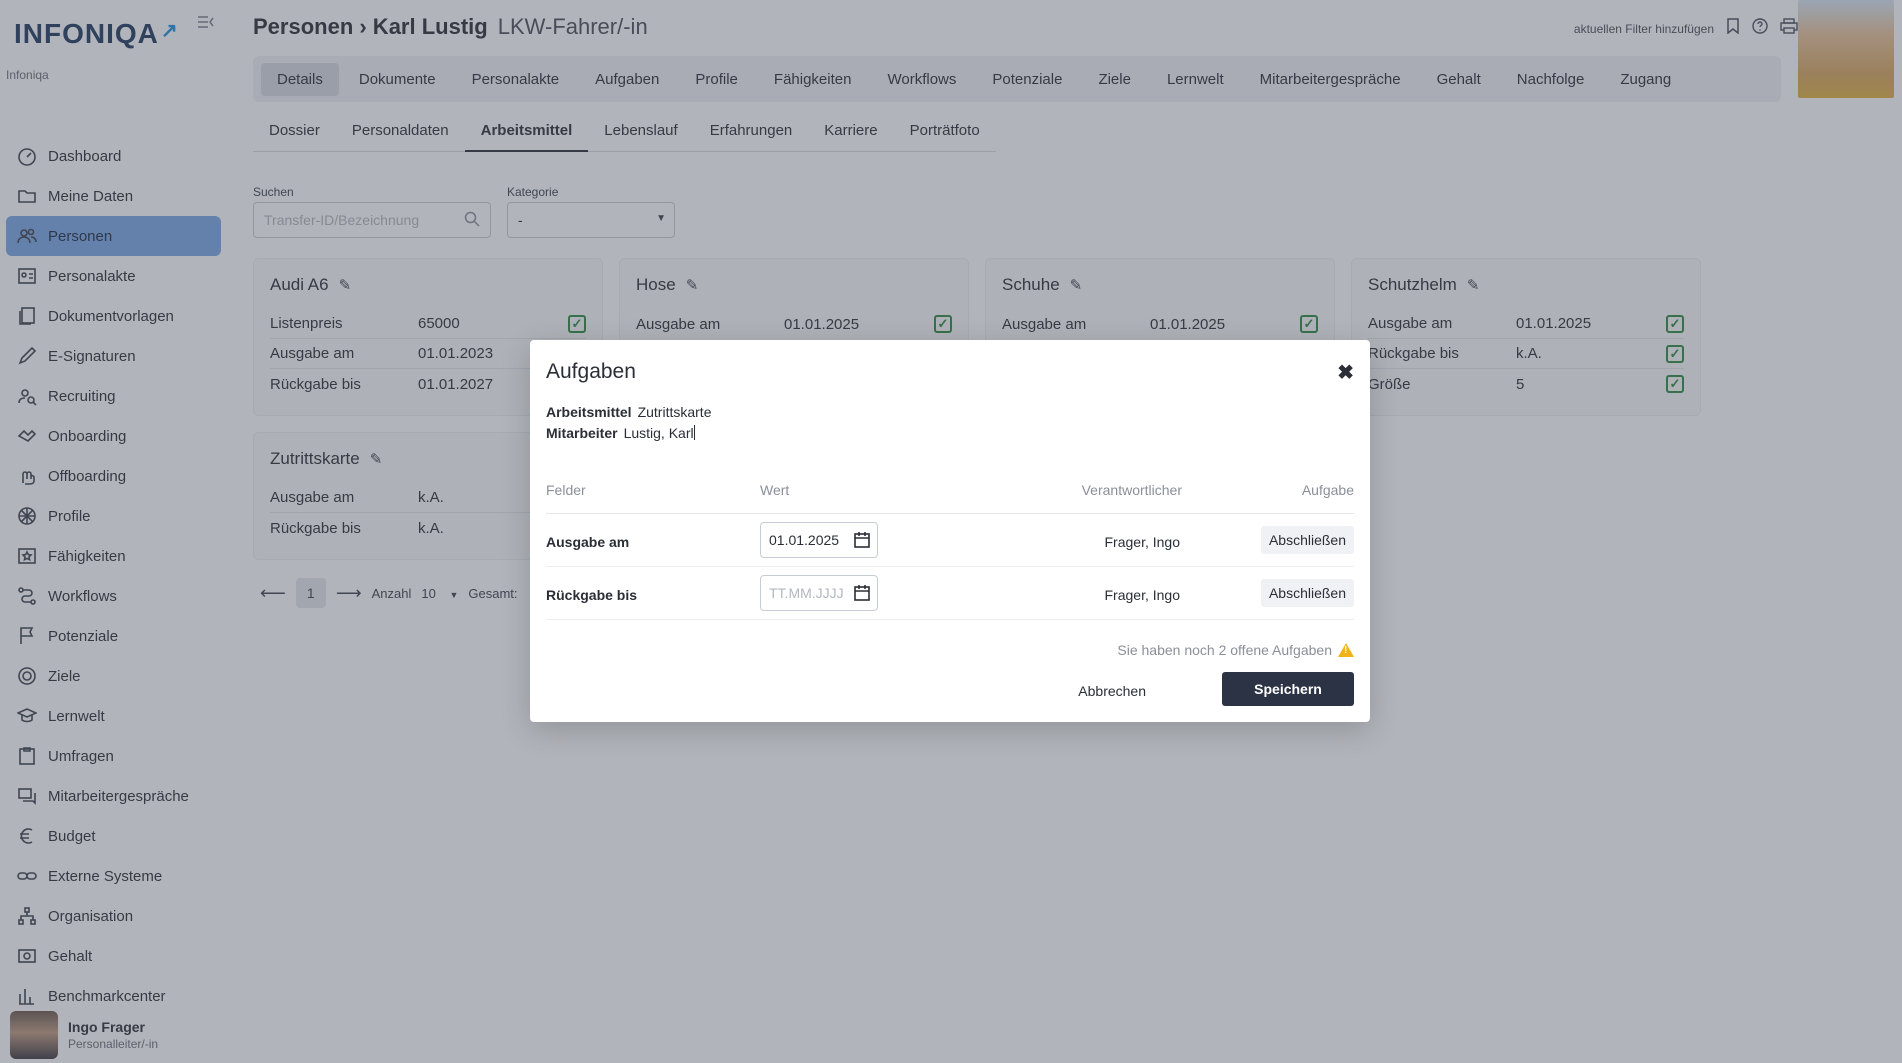 Image resolution: width=1902 pixels, height=1063 pixels. Describe the element at coordinates (658, 433) in the screenshot. I see `mitarbeiter-value: Lustig, Karl` at that location.